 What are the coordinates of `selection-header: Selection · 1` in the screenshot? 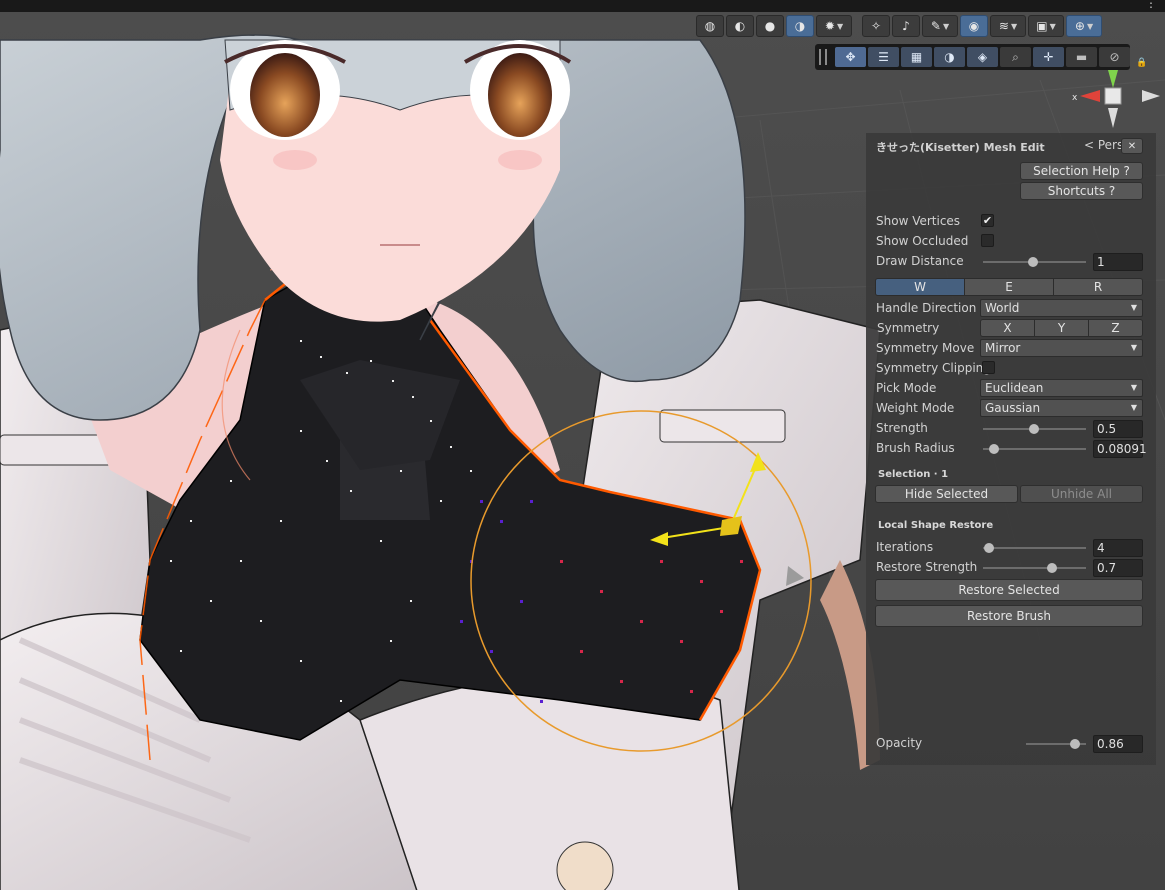 It's located at (913, 474).